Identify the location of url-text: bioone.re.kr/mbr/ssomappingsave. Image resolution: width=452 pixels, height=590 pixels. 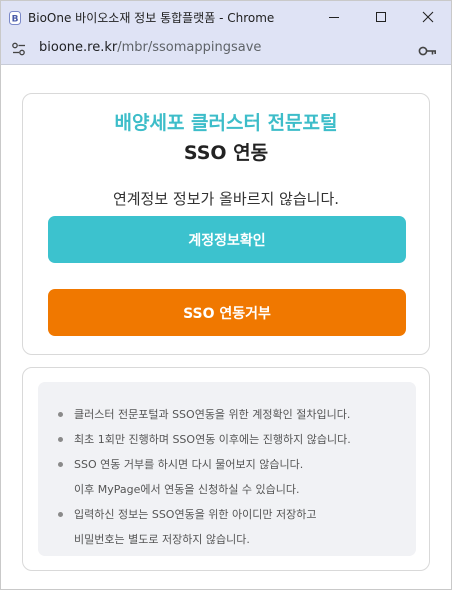
(150, 47).